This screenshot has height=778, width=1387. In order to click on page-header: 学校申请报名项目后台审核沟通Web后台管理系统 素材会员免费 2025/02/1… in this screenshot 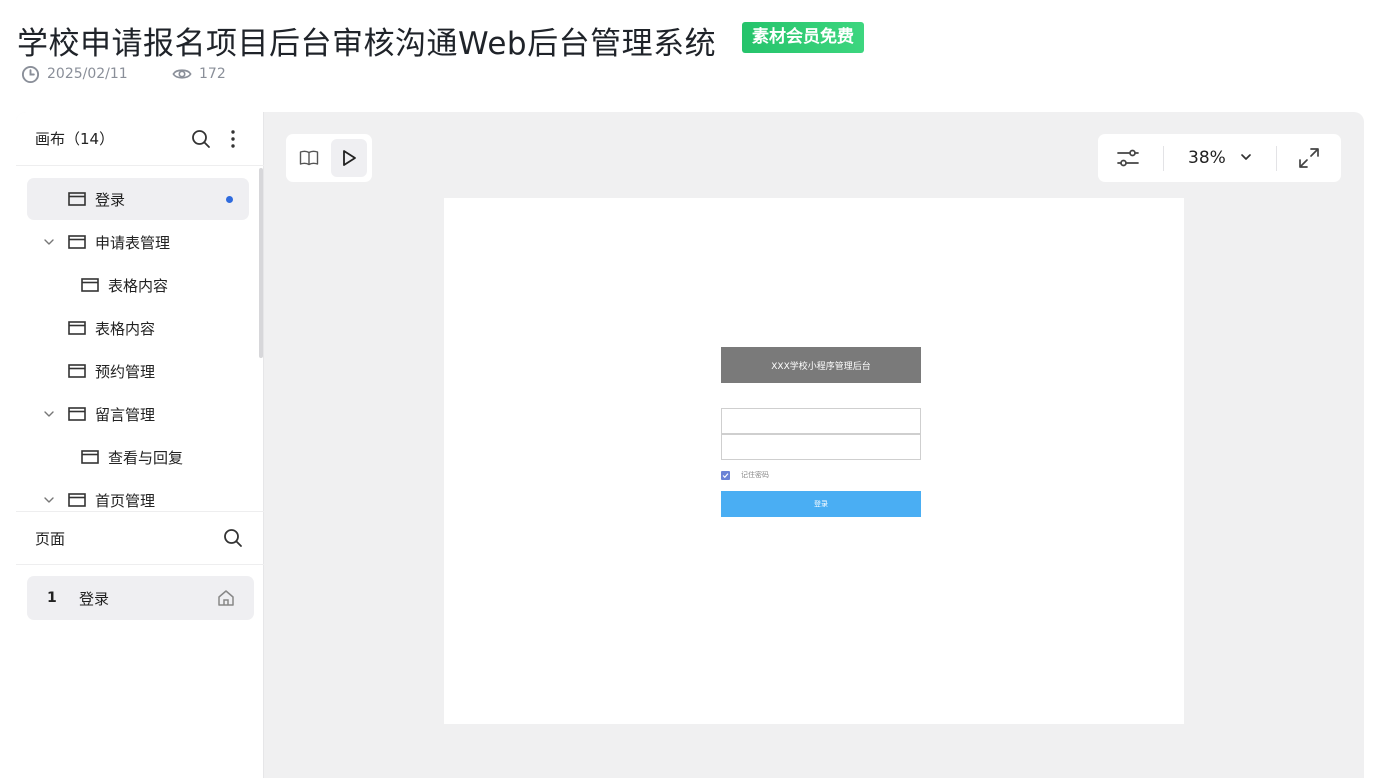, I will do `click(693, 56)`.